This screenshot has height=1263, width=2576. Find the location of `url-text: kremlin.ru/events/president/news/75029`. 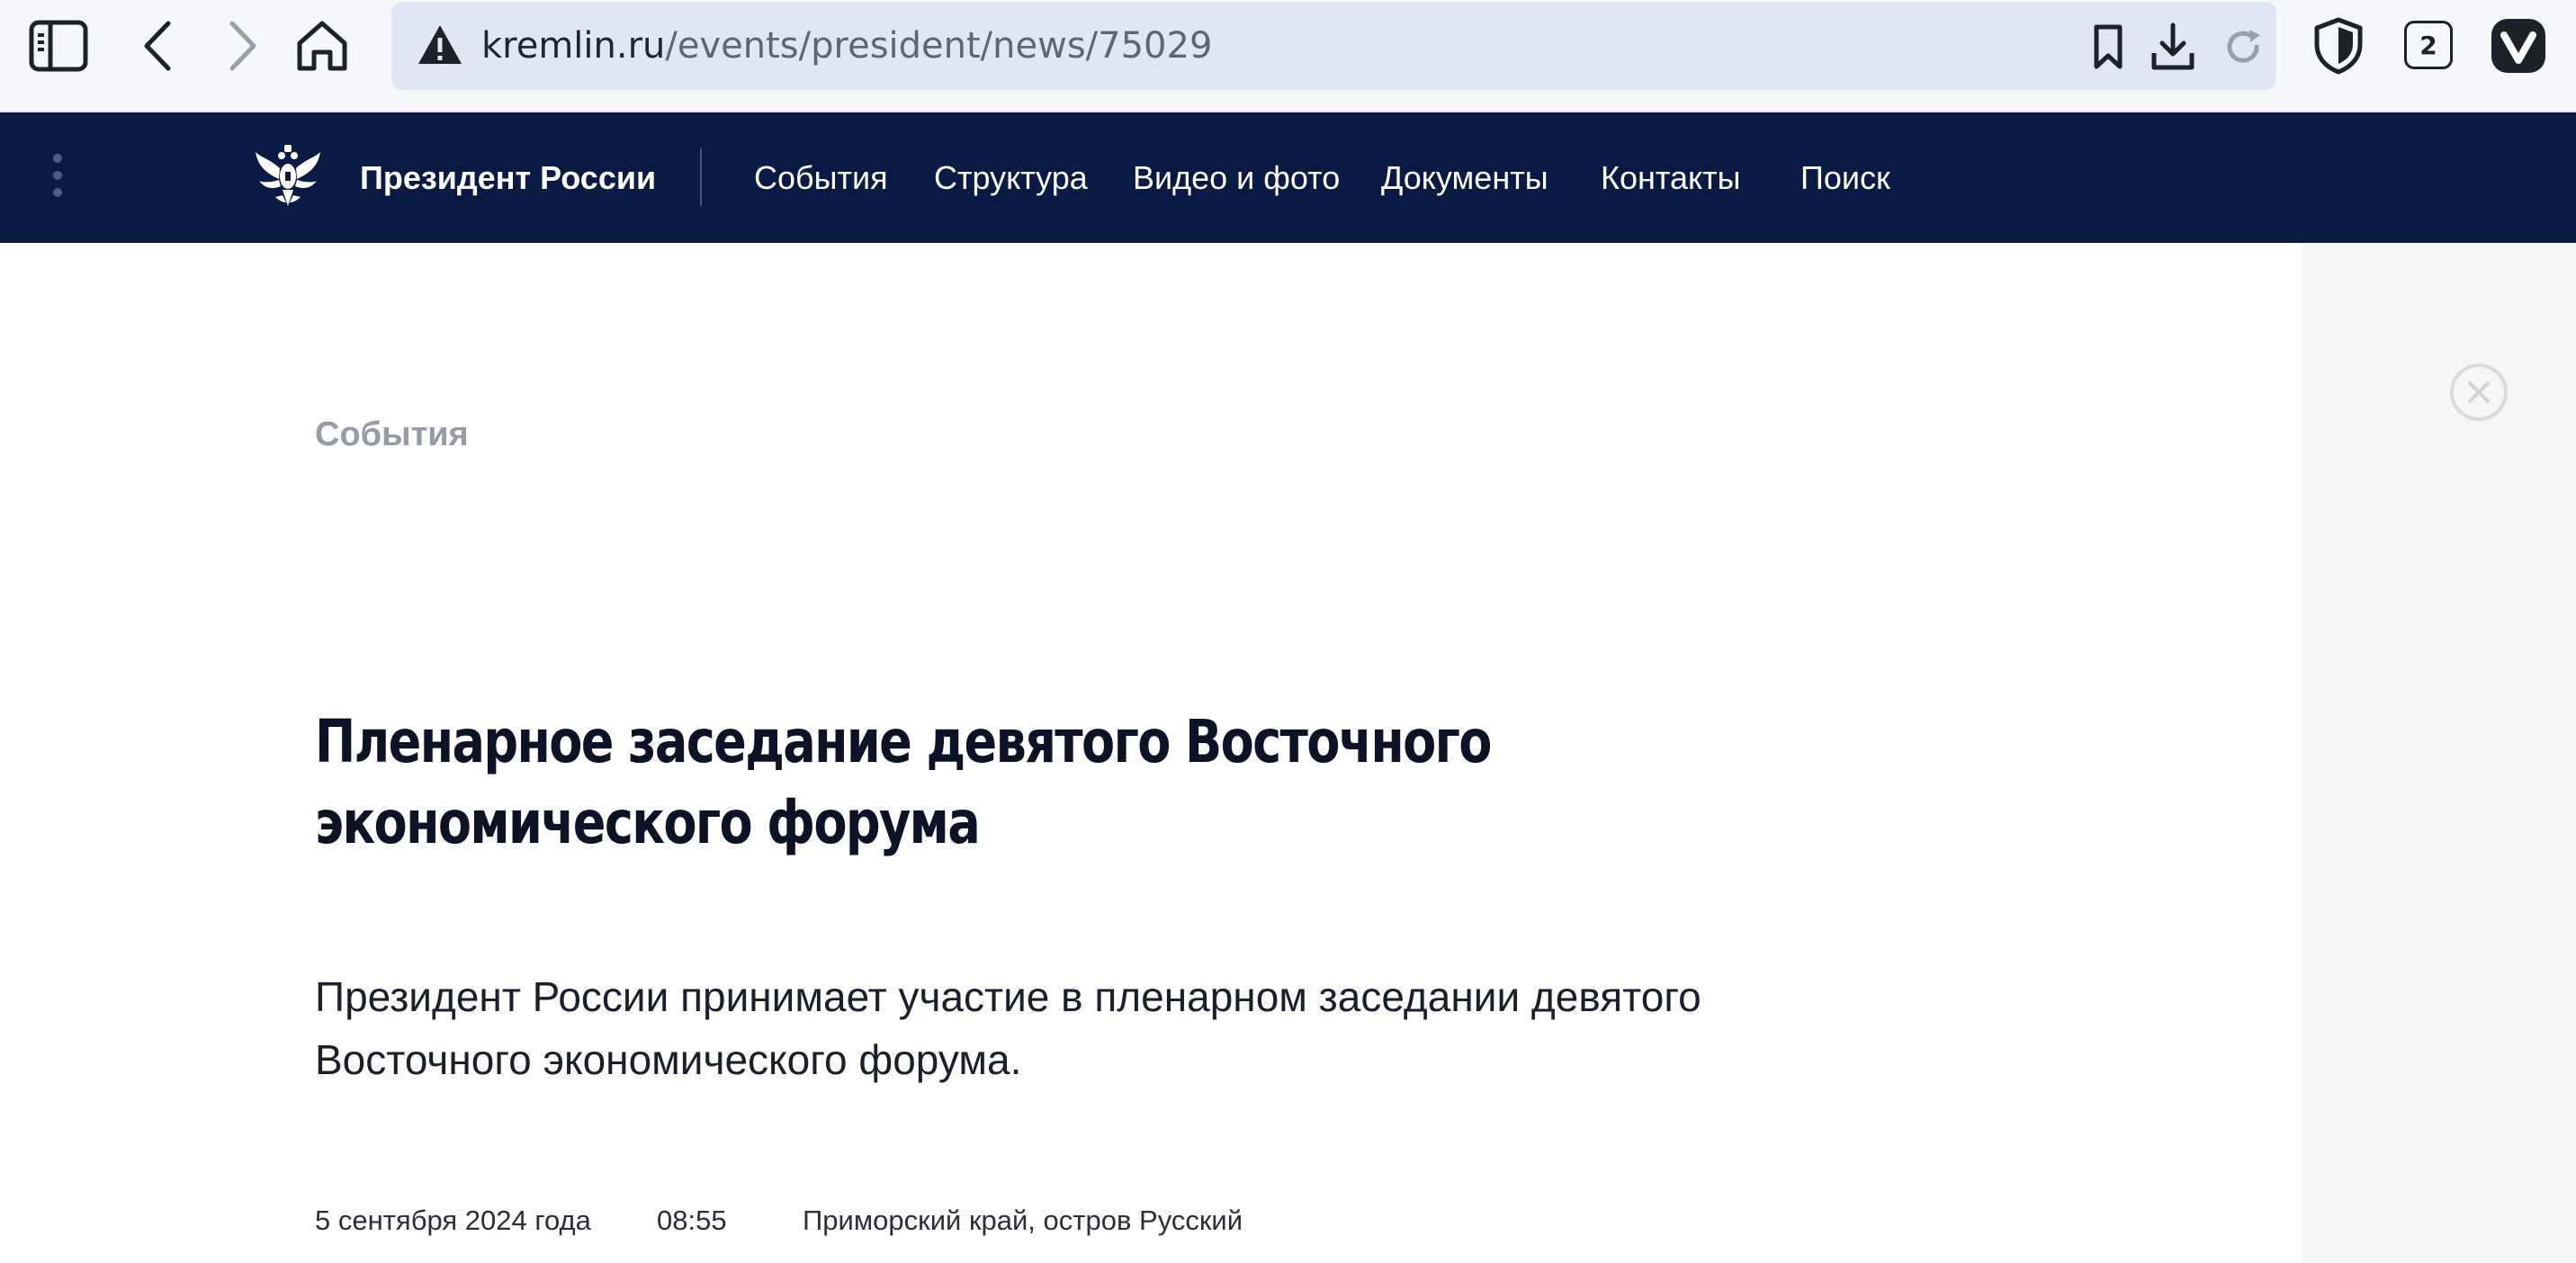

url-text: kremlin.ru/events/president/news/75029 is located at coordinates (847, 46).